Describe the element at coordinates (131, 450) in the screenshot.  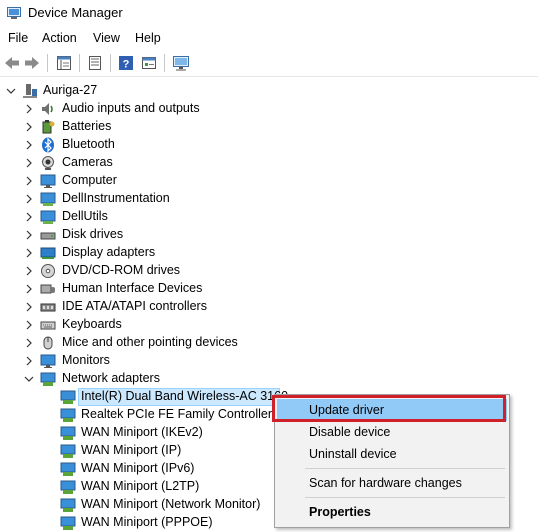
I see `device-label: WAN Miniport (IP)` at that location.